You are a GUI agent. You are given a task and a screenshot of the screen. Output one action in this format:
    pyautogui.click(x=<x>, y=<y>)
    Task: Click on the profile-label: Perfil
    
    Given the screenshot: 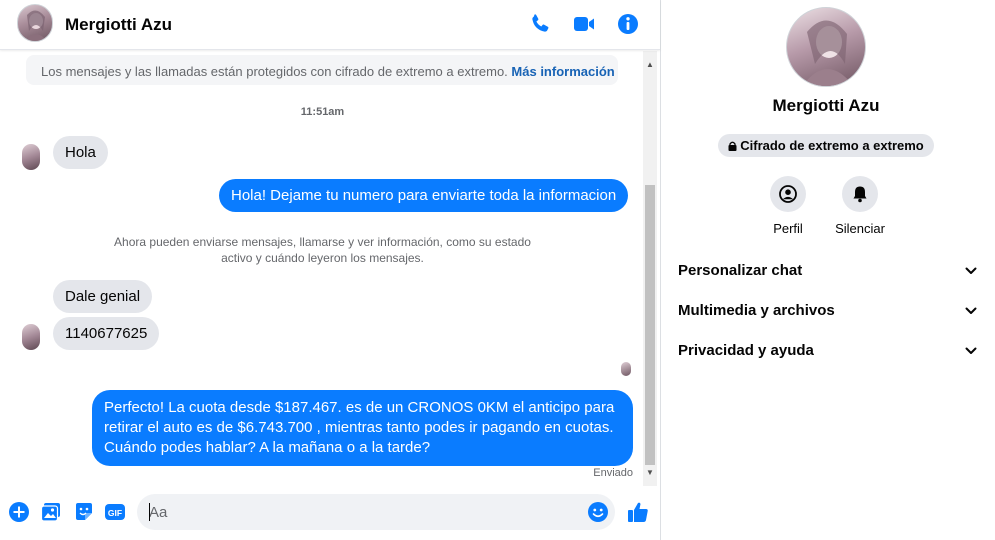 What is the action you would take?
    pyautogui.click(x=788, y=228)
    